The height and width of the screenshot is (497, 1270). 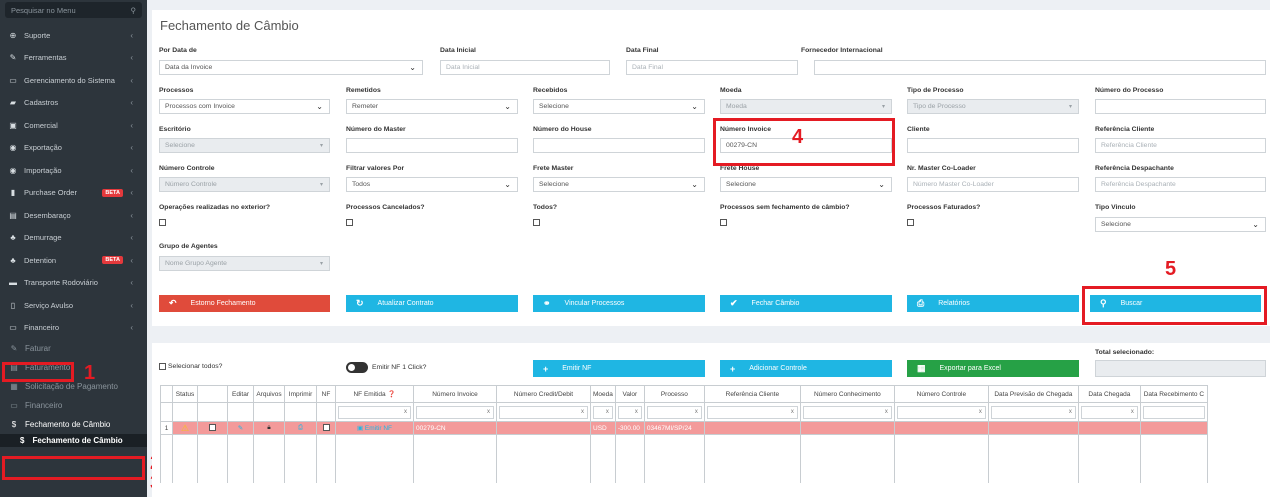 I want to click on label-moeda: Moeda, so click(x=731, y=90).